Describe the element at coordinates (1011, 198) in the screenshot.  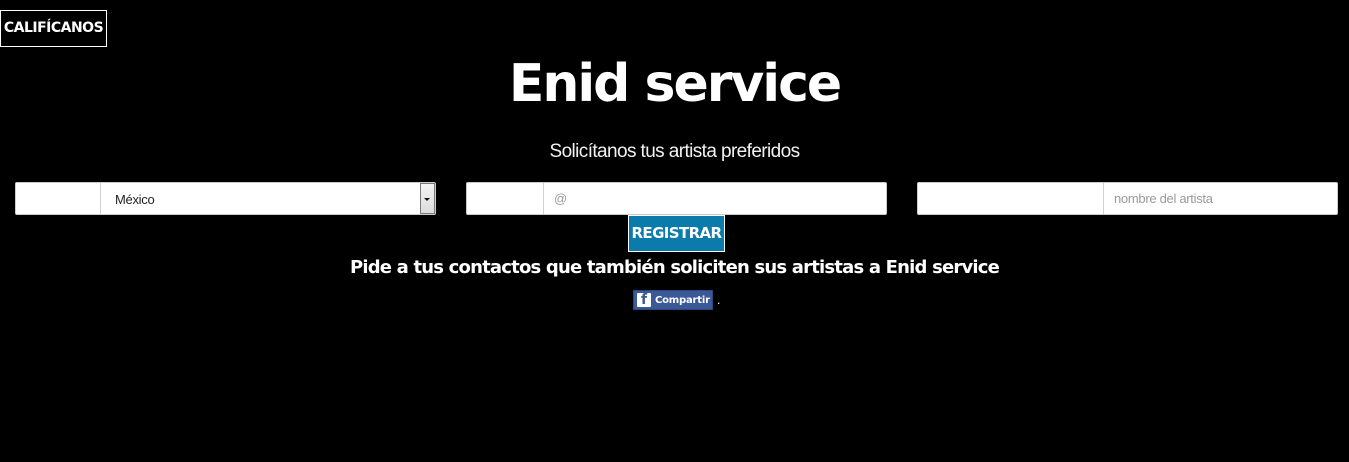
I see `artist-field-addon` at that location.